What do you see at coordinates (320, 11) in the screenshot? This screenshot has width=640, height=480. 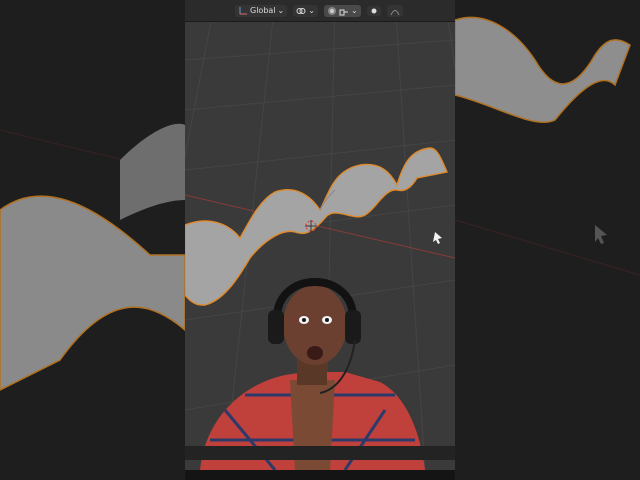 I see `viewport-header-toolbar: Global ⌄ ⌄ ⌄` at bounding box center [320, 11].